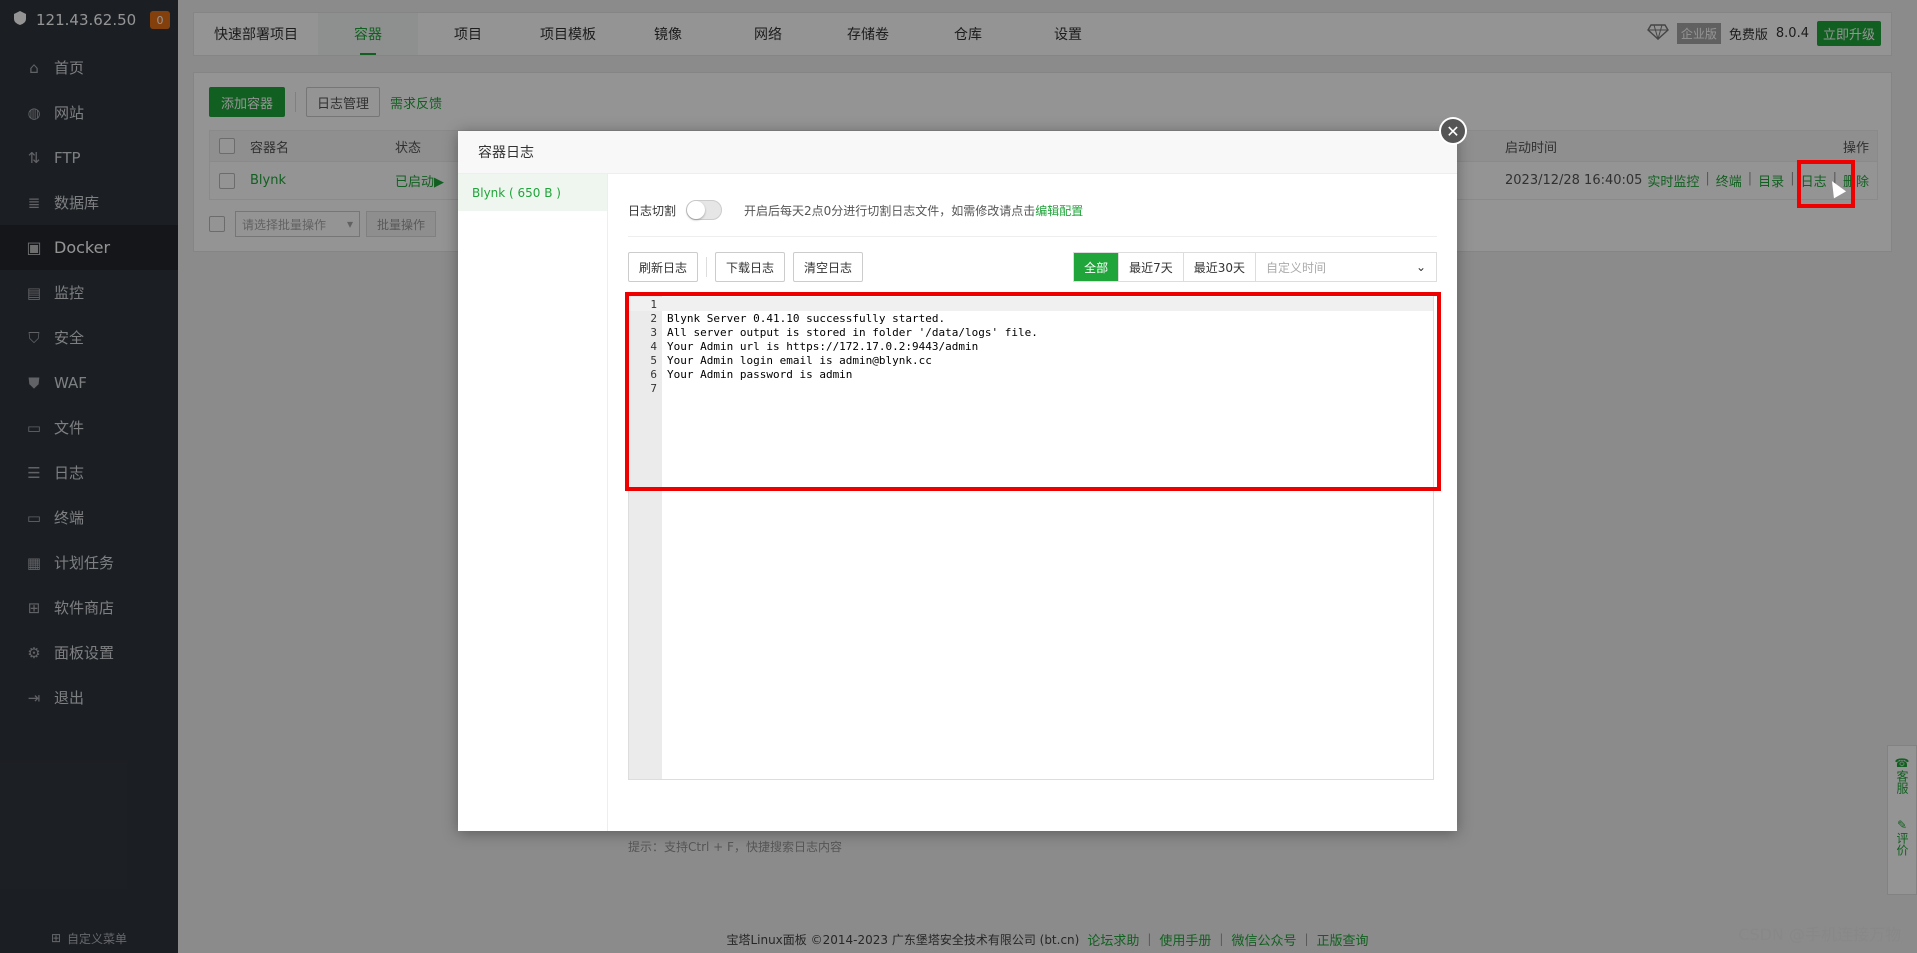 The height and width of the screenshot is (953, 1917). What do you see at coordinates (1819, 934) in the screenshot?
I see `watermark: CSDN @手机连接万物` at bounding box center [1819, 934].